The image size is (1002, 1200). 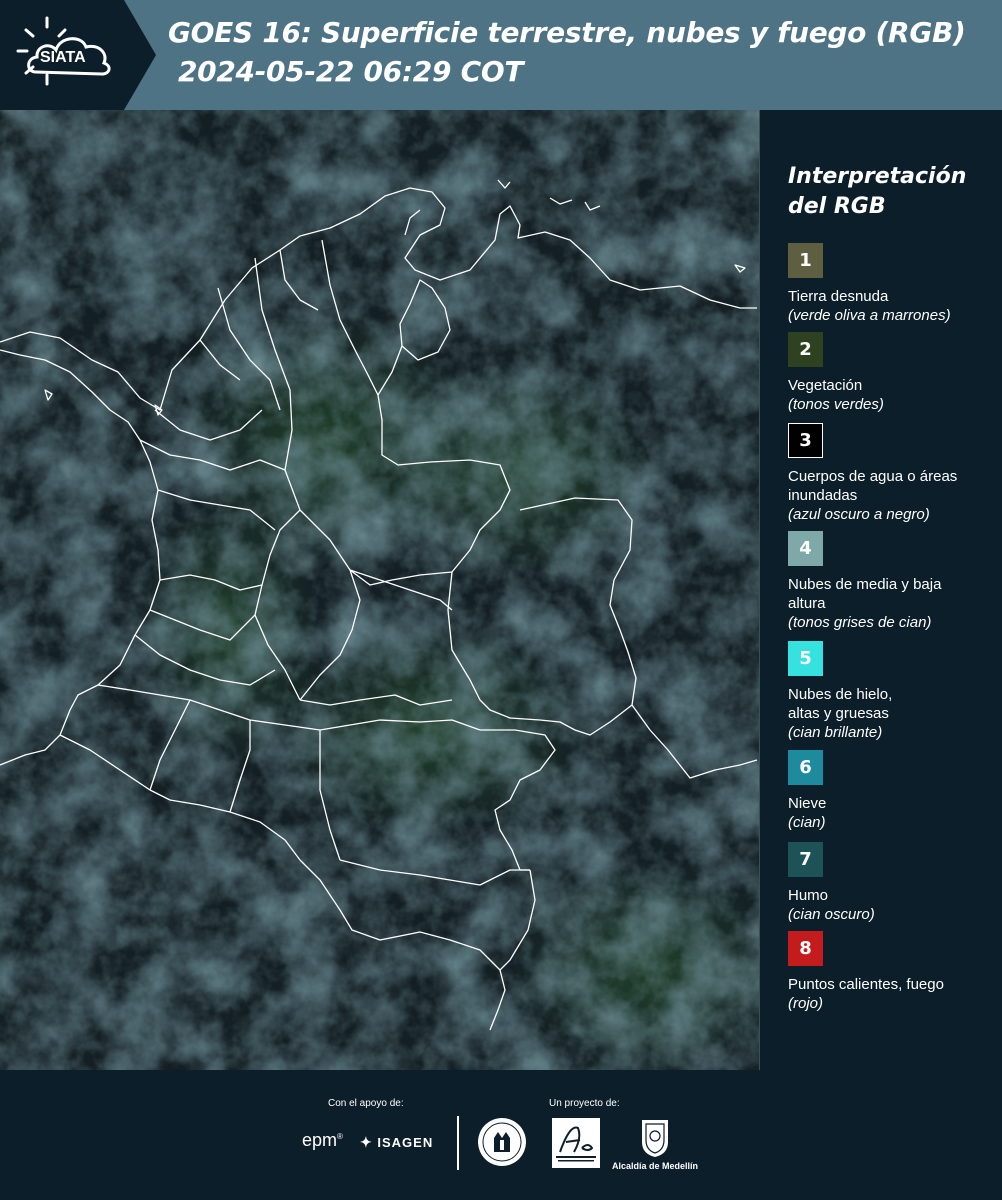 I want to click on legend-label: Puntos calientes, fuego, so click(x=866, y=984).